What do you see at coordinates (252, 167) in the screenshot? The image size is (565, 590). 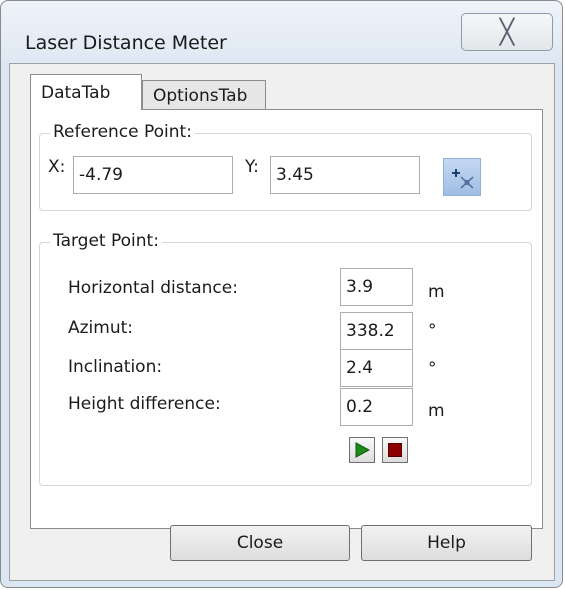 I see `y-label: Y:` at bounding box center [252, 167].